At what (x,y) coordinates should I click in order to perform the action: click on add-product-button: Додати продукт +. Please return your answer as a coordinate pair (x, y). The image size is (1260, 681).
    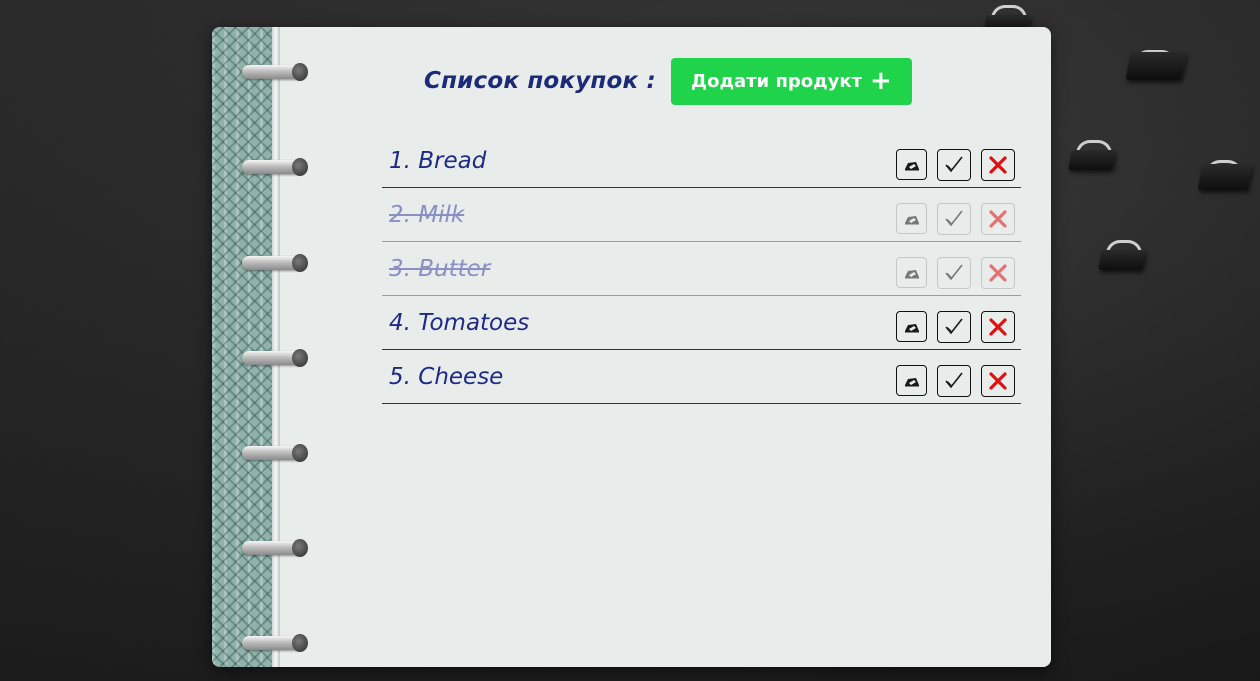
    Looking at the image, I should click on (791, 81).